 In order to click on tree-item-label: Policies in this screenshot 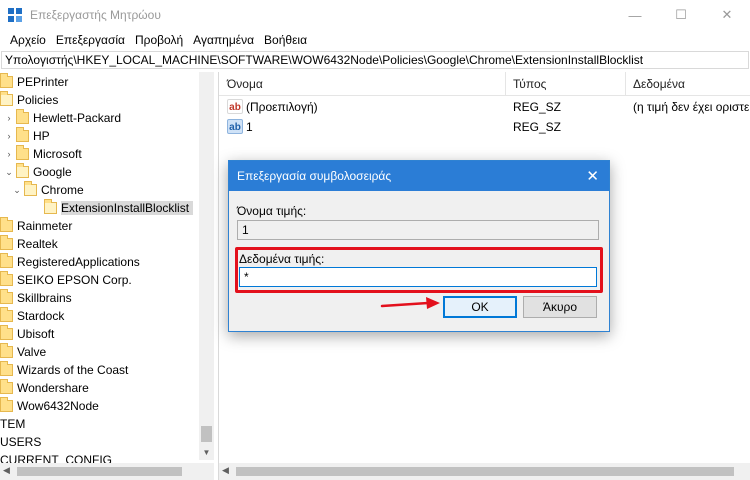, I will do `click(38, 100)`.